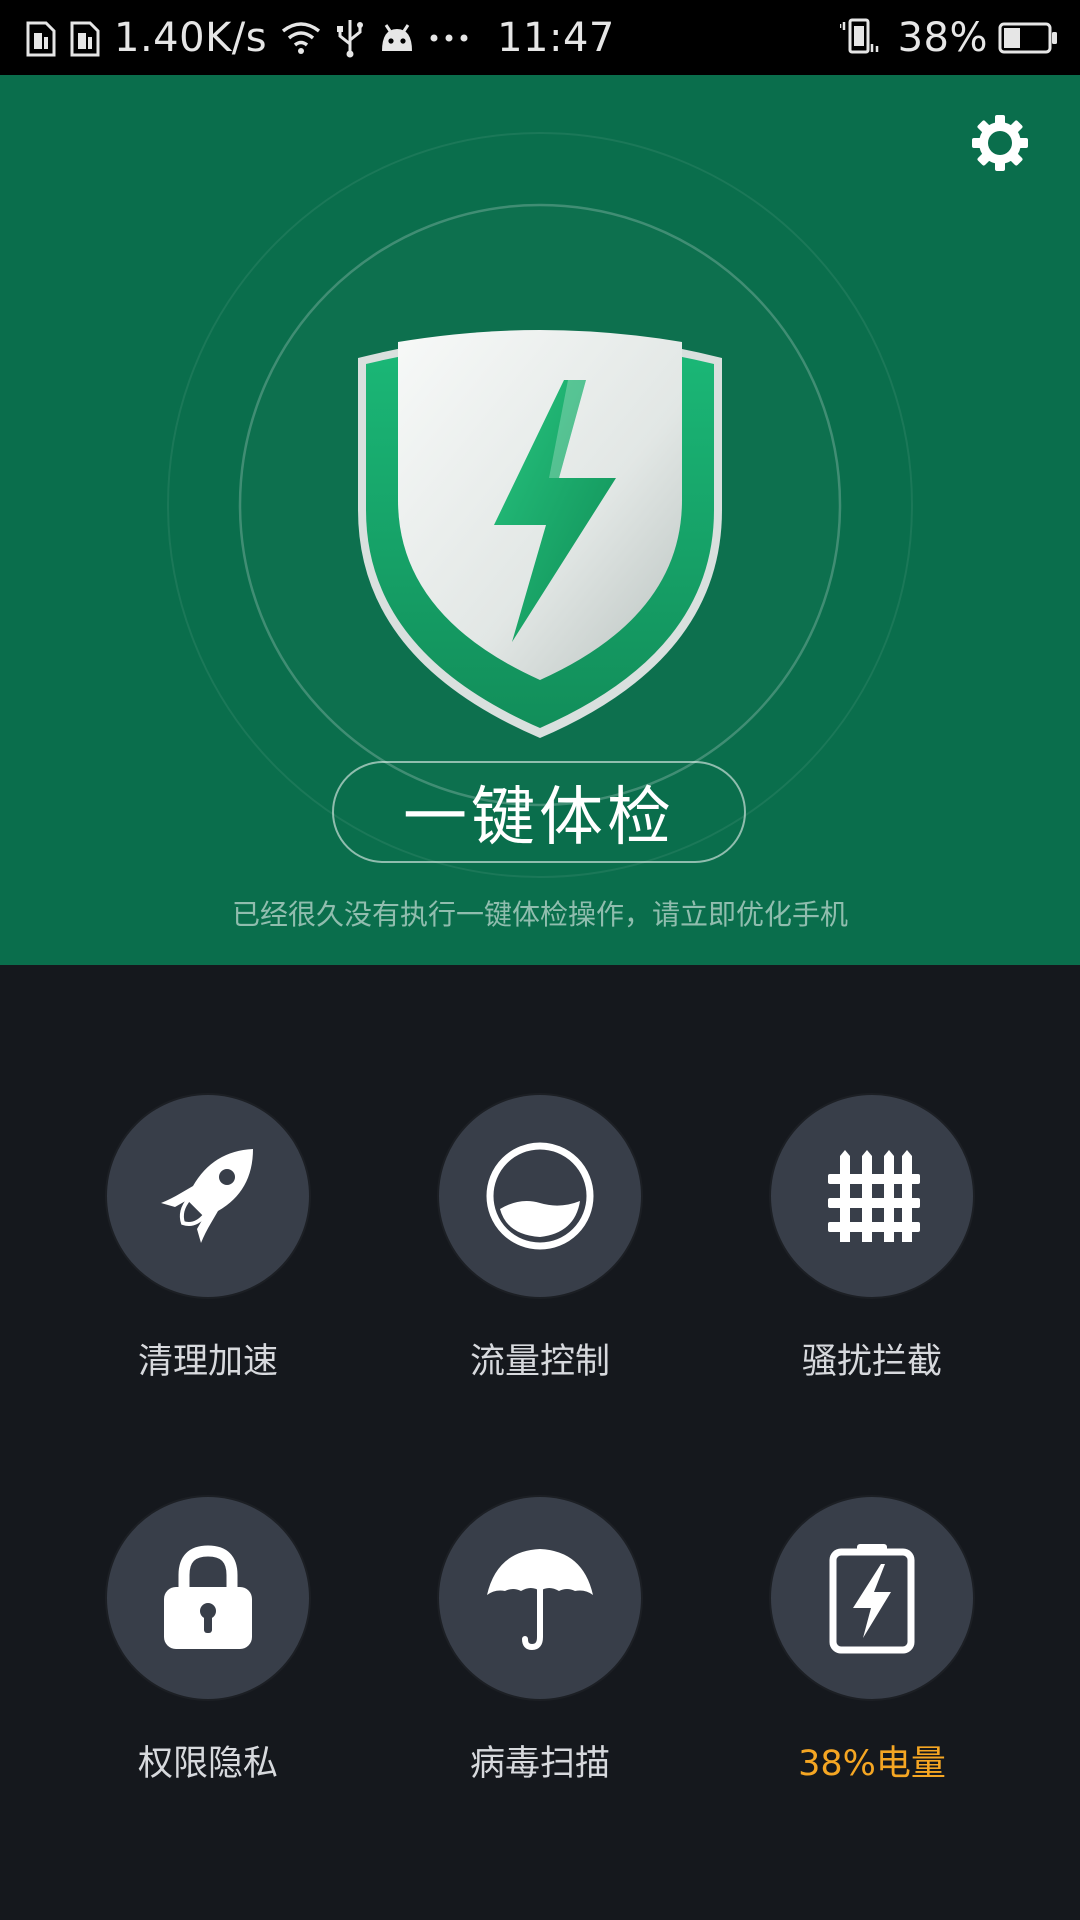 The height and width of the screenshot is (1920, 1080). I want to click on battery-charge-icon, so click(872, 1599).